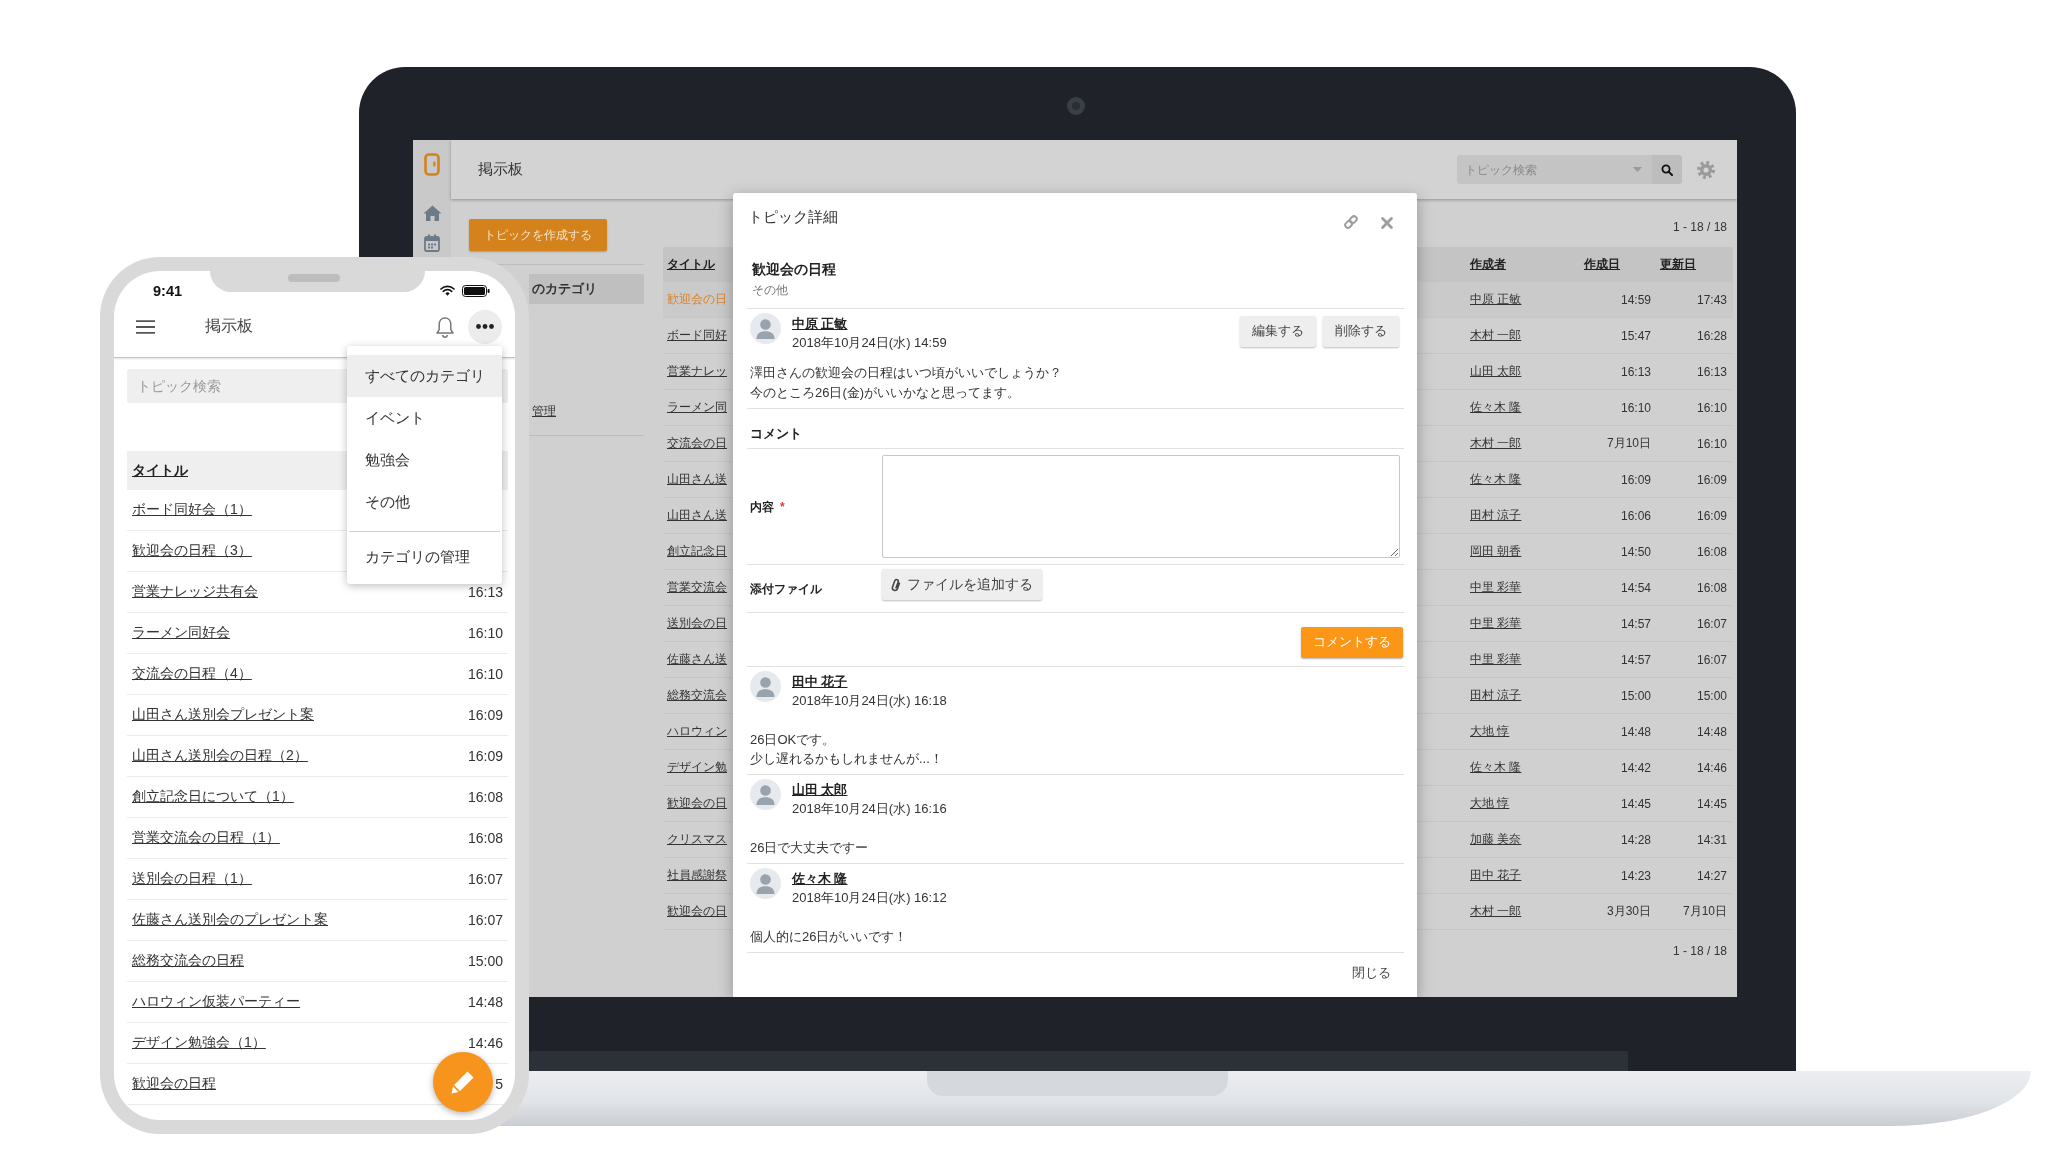 The width and height of the screenshot is (2048, 1176). I want to click on topic-link: 送別会の日, so click(697, 623).